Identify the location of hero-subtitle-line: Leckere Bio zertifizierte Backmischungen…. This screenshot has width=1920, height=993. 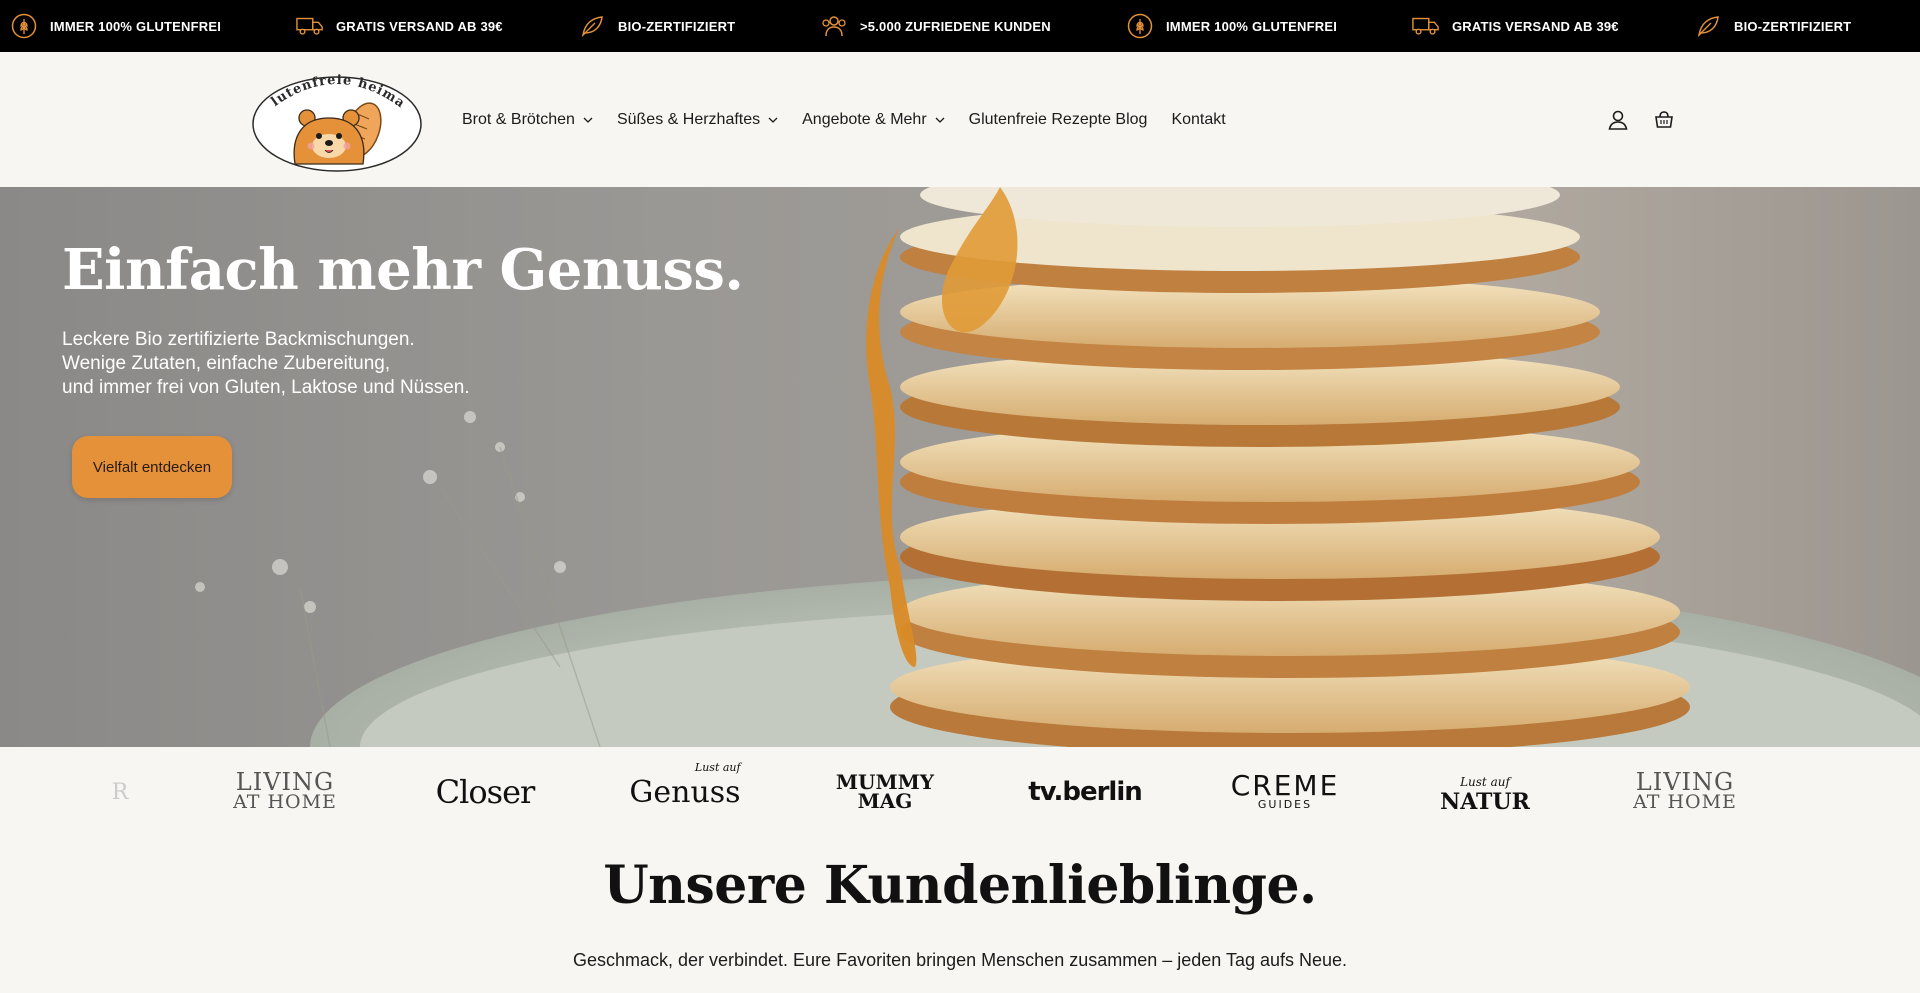
(238, 339).